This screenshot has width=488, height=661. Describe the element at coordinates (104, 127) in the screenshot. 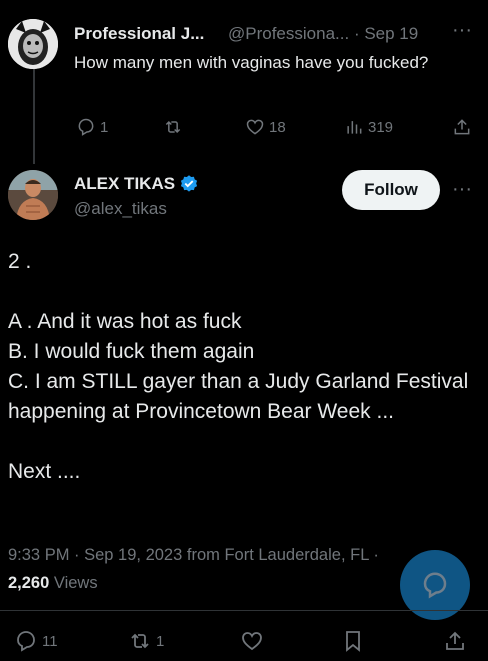

I see `reply-count: 1` at that location.